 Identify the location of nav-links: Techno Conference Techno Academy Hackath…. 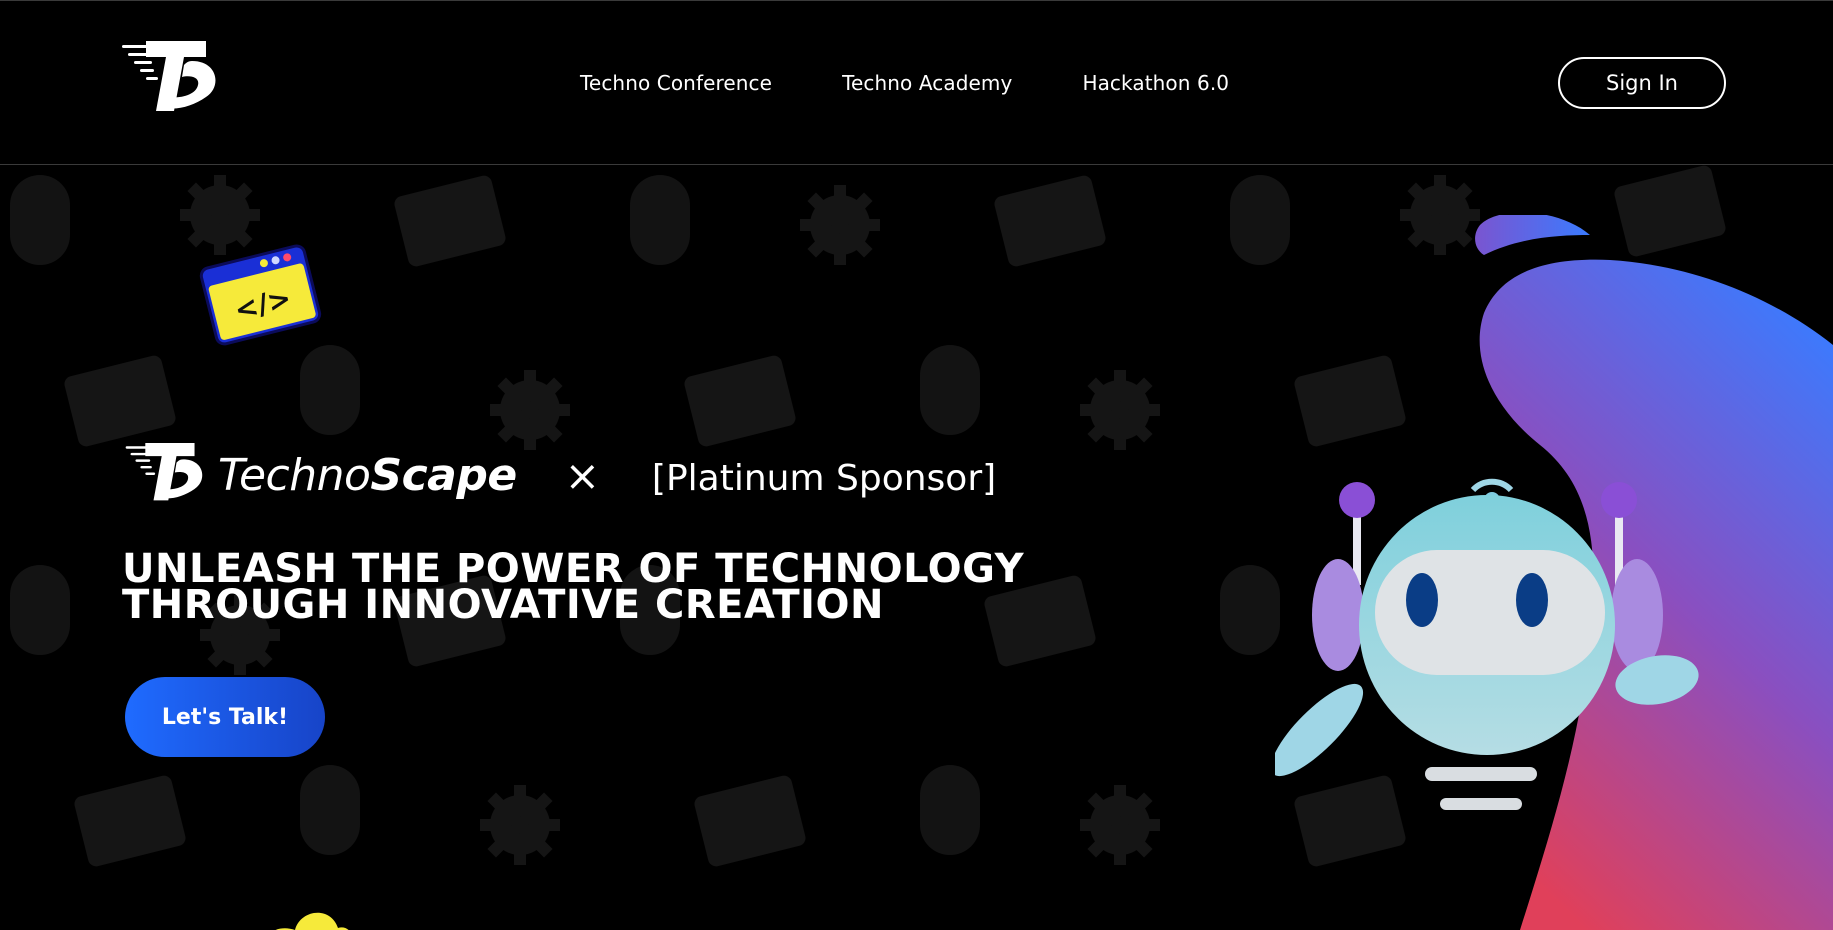
(904, 83).